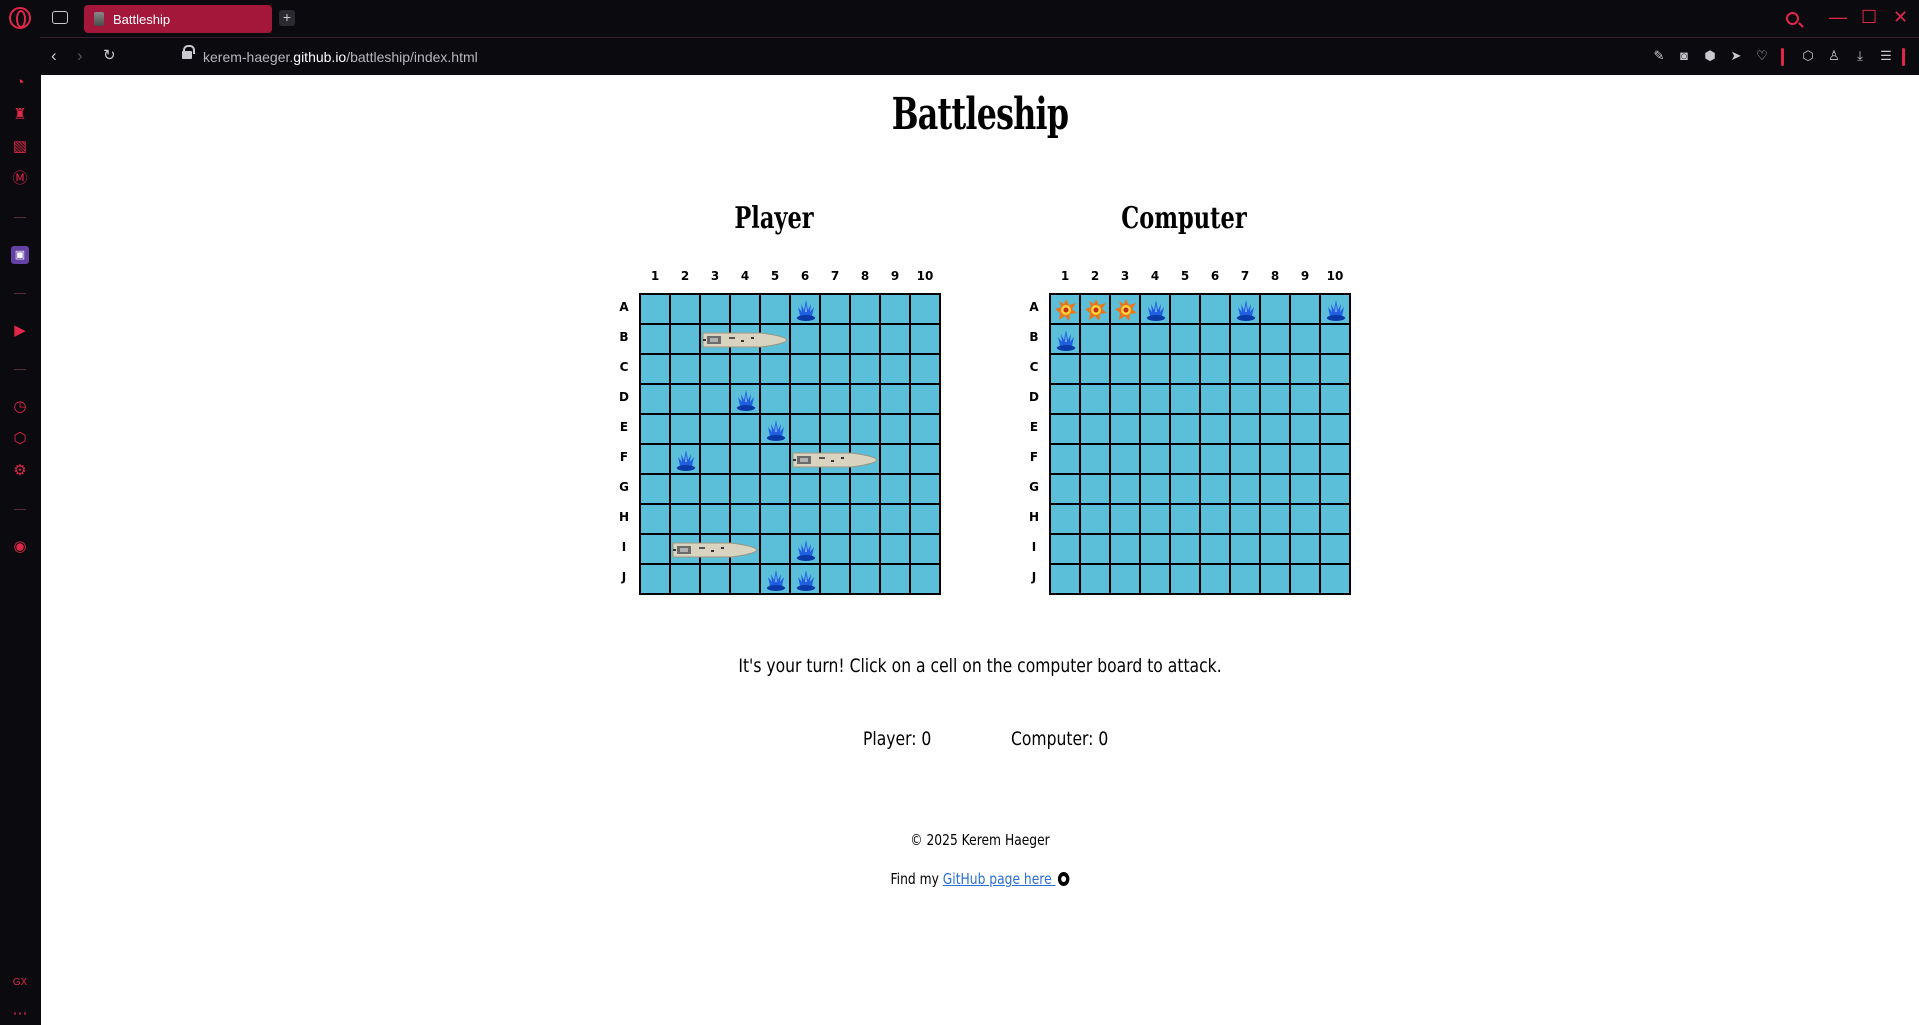  I want to click on adblock-icon: ⬢, so click(1710, 56).